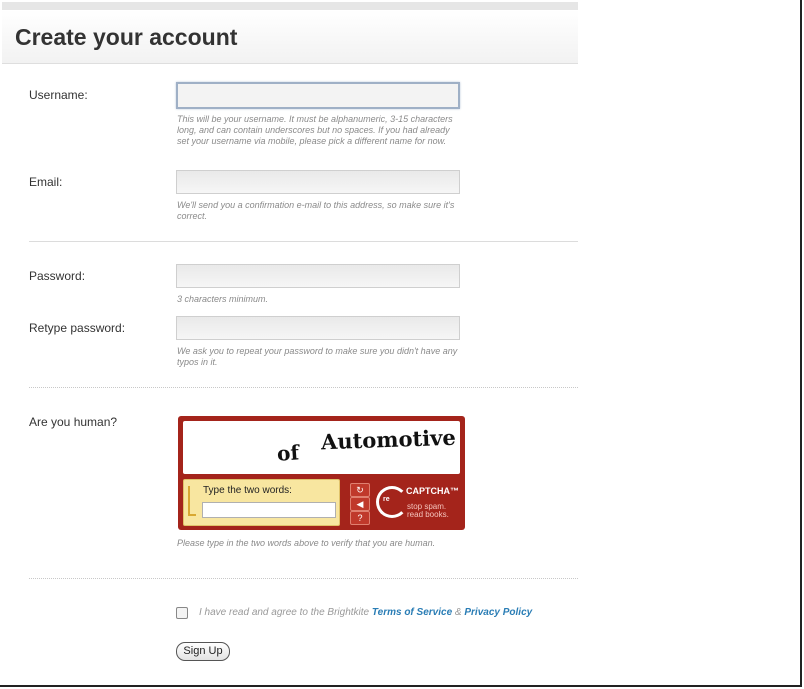  Describe the element at coordinates (182, 613) in the screenshot. I see `terms-checkbox` at that location.